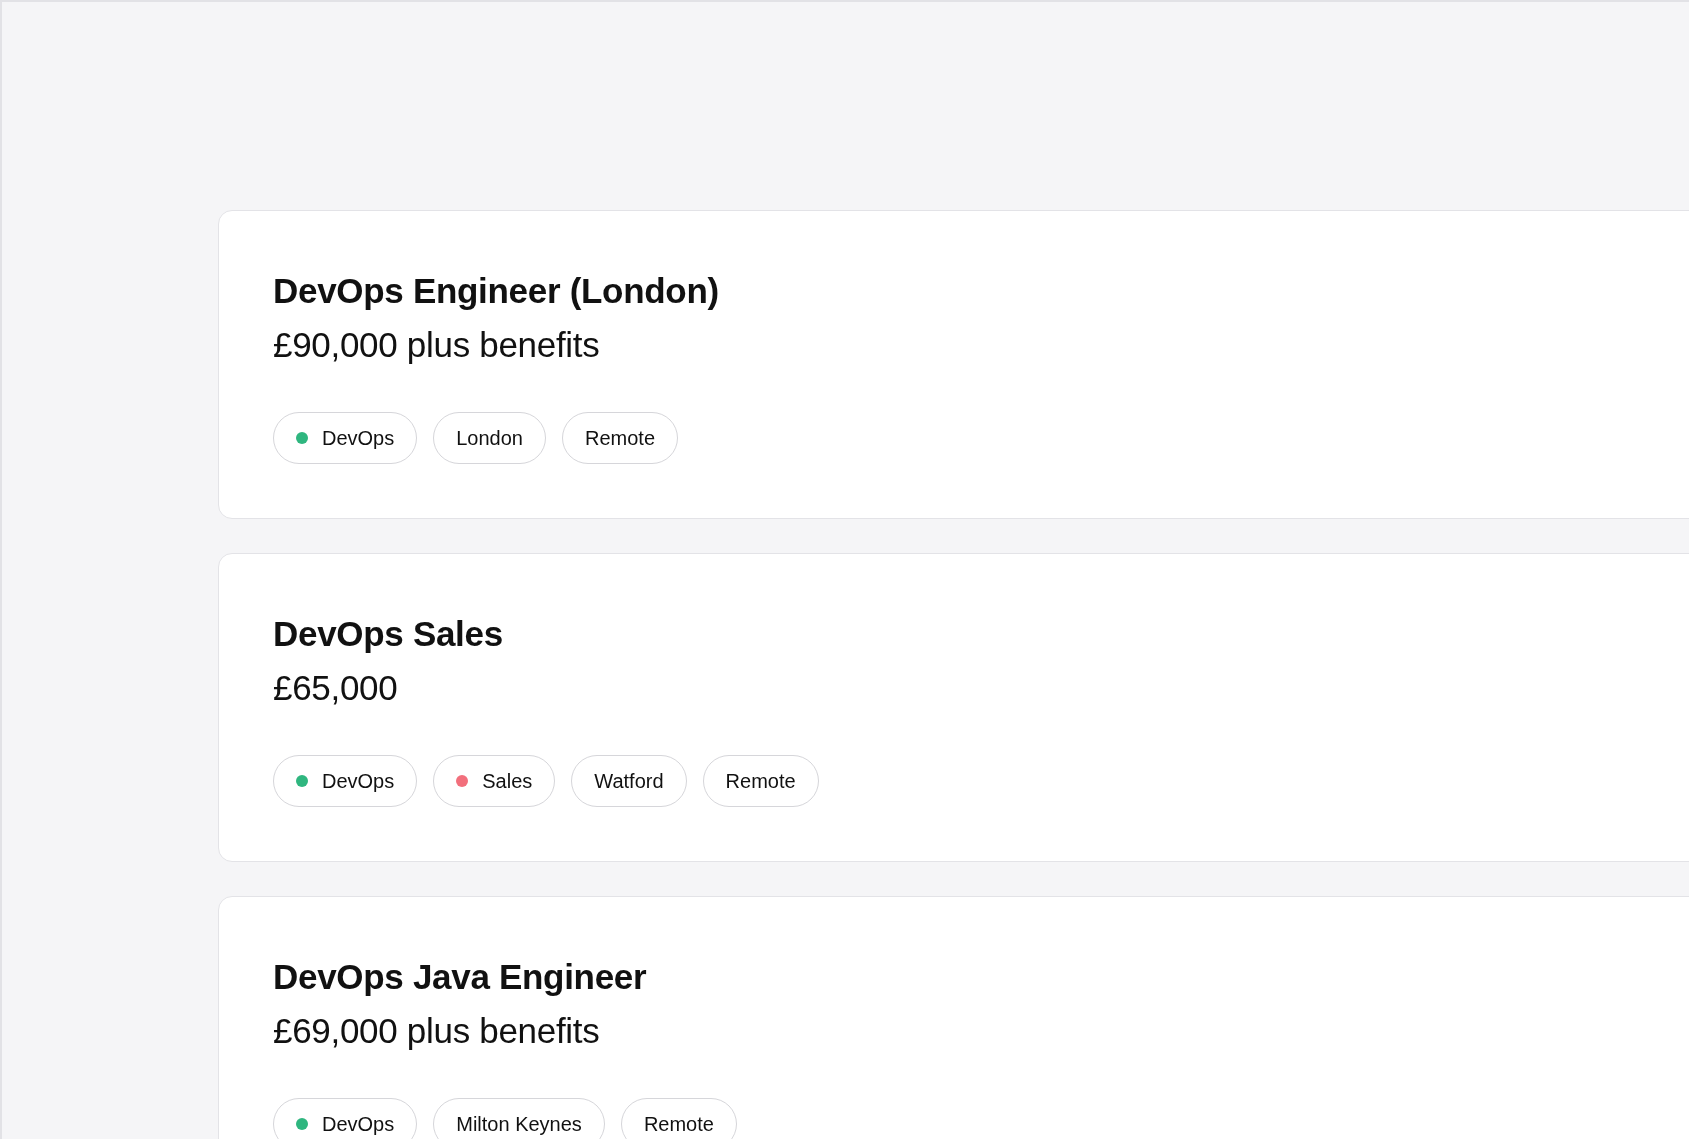 Image resolution: width=1689 pixels, height=1139 pixels. I want to click on salary-text: £90,000 plus benefits, so click(437, 345).